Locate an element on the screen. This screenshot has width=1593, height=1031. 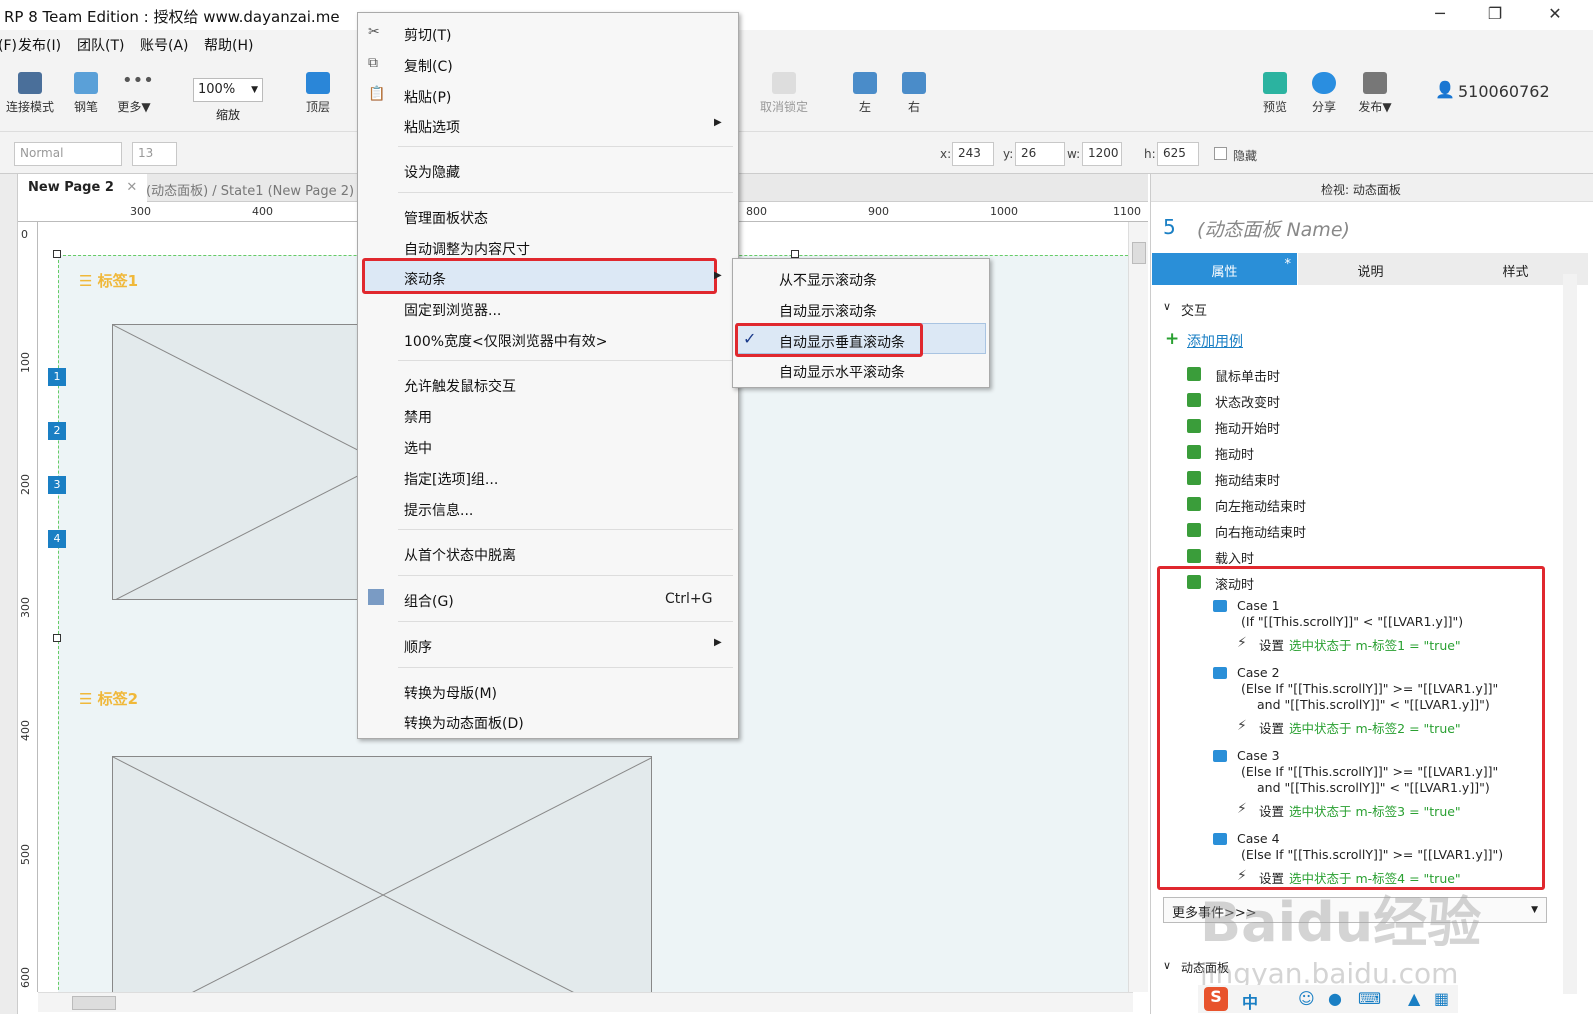
menu-allow-mouse: 允许触发鼠标交互 is located at coordinates (460, 386).